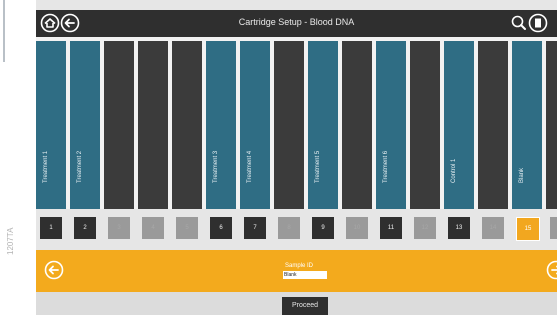  What do you see at coordinates (323, 228) in the screenshot?
I see `position-number: 9` at bounding box center [323, 228].